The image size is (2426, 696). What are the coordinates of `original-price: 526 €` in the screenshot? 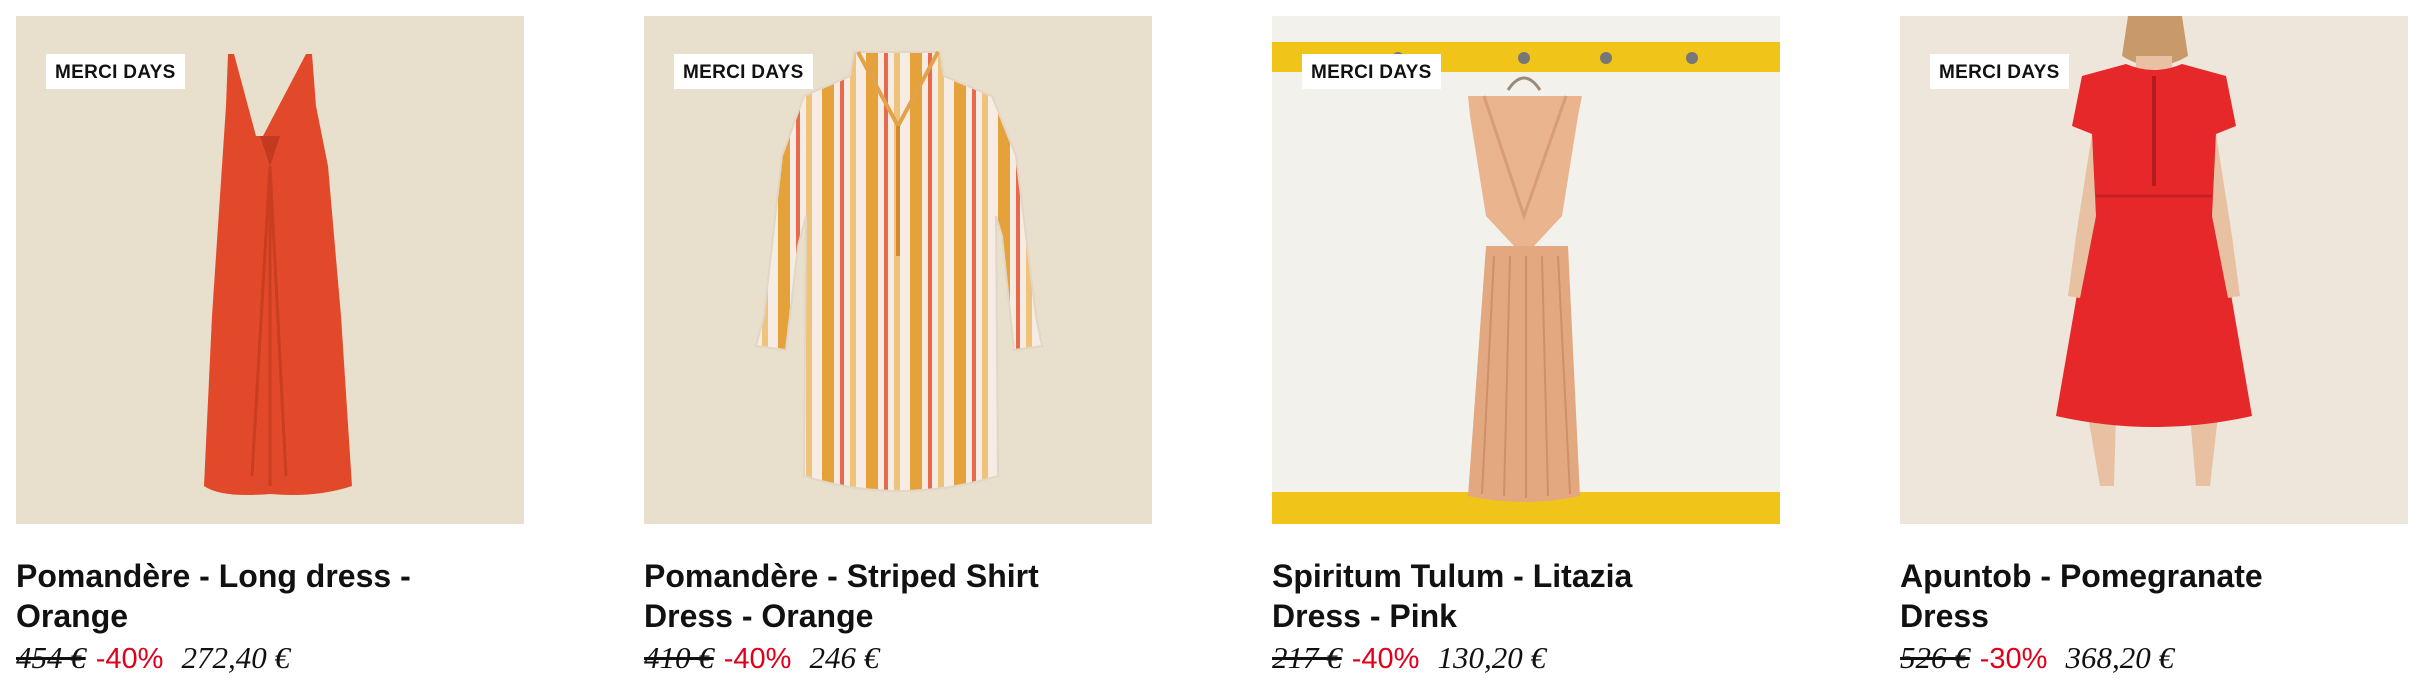 It's located at (1935, 657).